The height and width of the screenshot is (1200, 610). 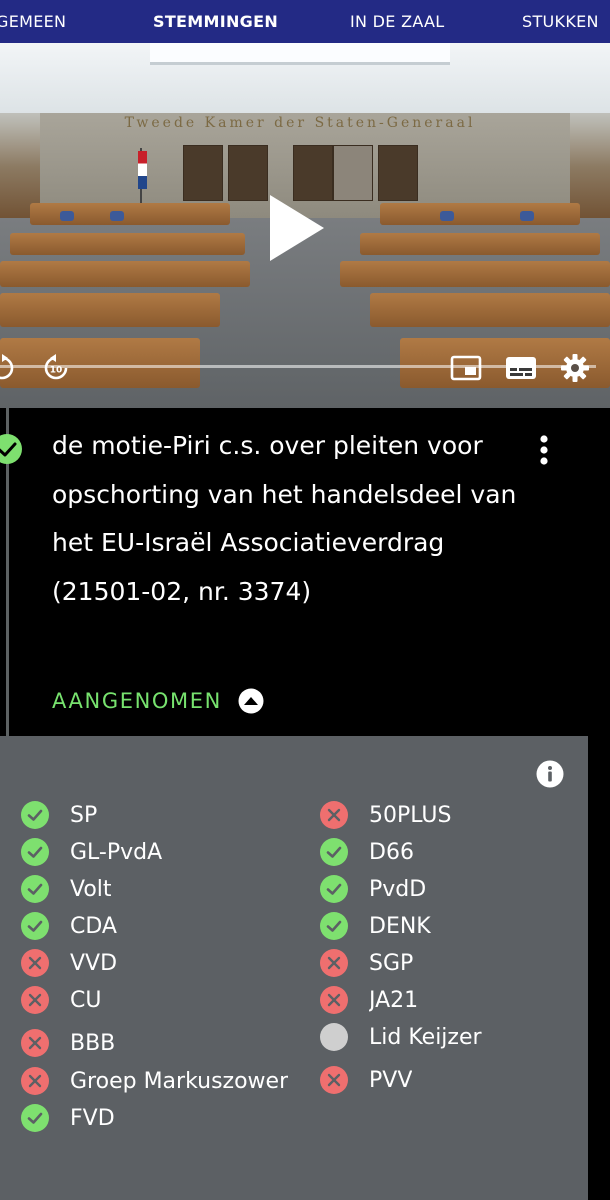 What do you see at coordinates (334, 1037) in the screenshot?
I see `vote-absent-icon` at bounding box center [334, 1037].